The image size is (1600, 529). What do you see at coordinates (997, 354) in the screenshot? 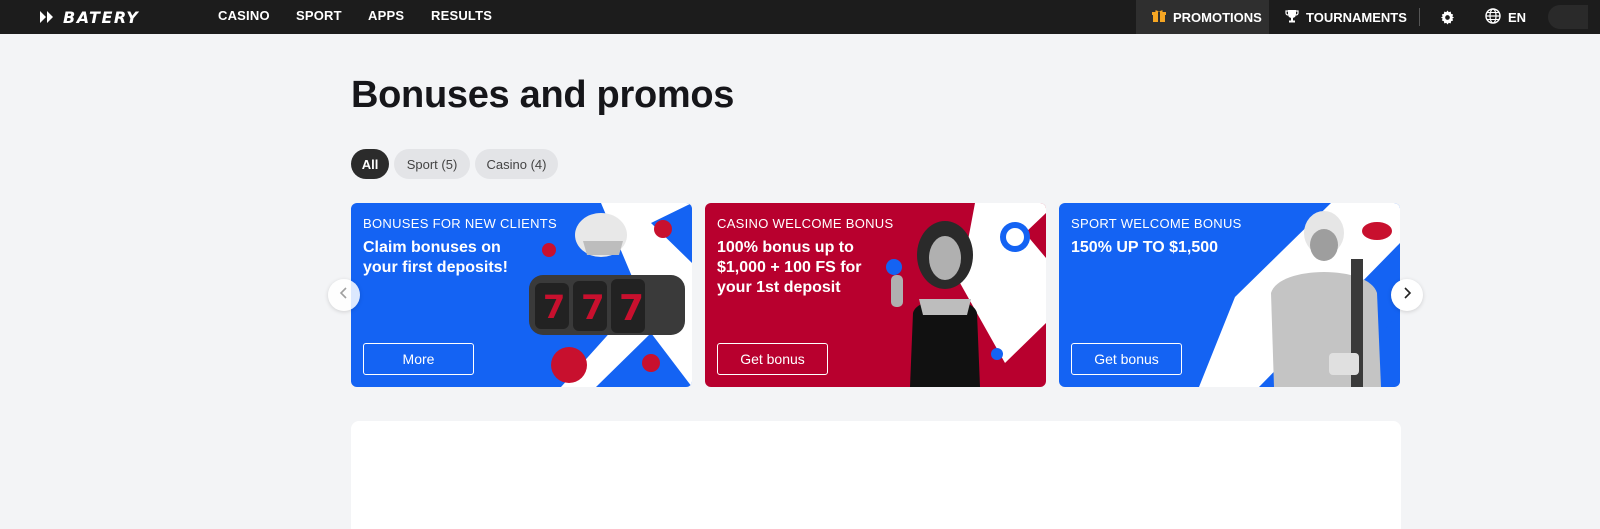
I see `casino-chip-tiny` at bounding box center [997, 354].